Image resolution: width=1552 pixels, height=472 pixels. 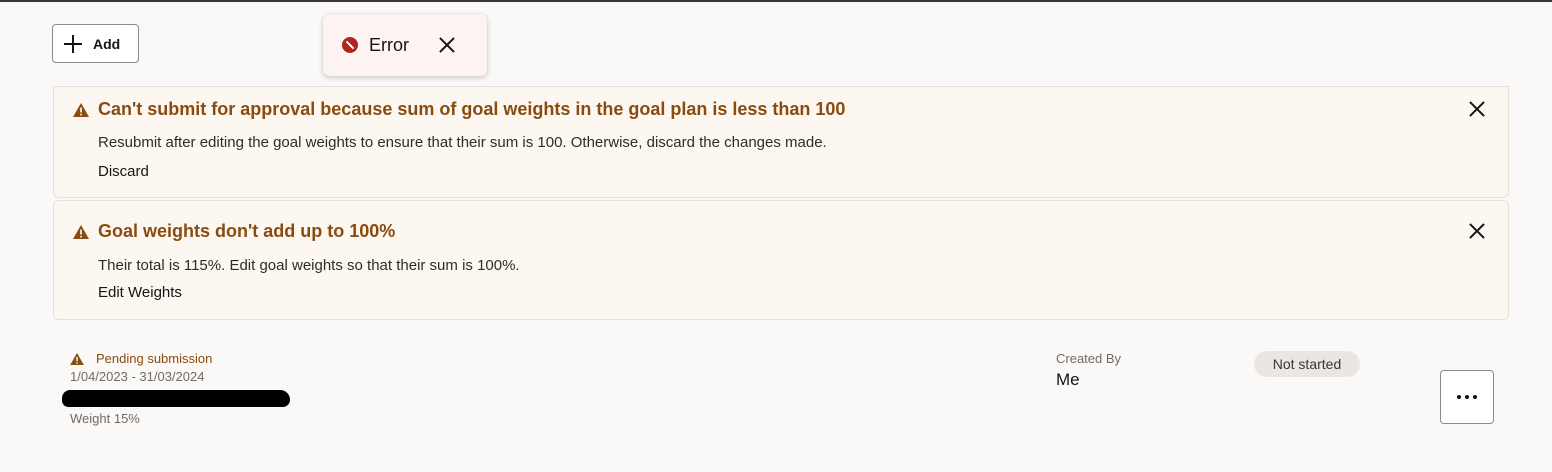 What do you see at coordinates (389, 44) in the screenshot?
I see `error-toast-title: Error` at bounding box center [389, 44].